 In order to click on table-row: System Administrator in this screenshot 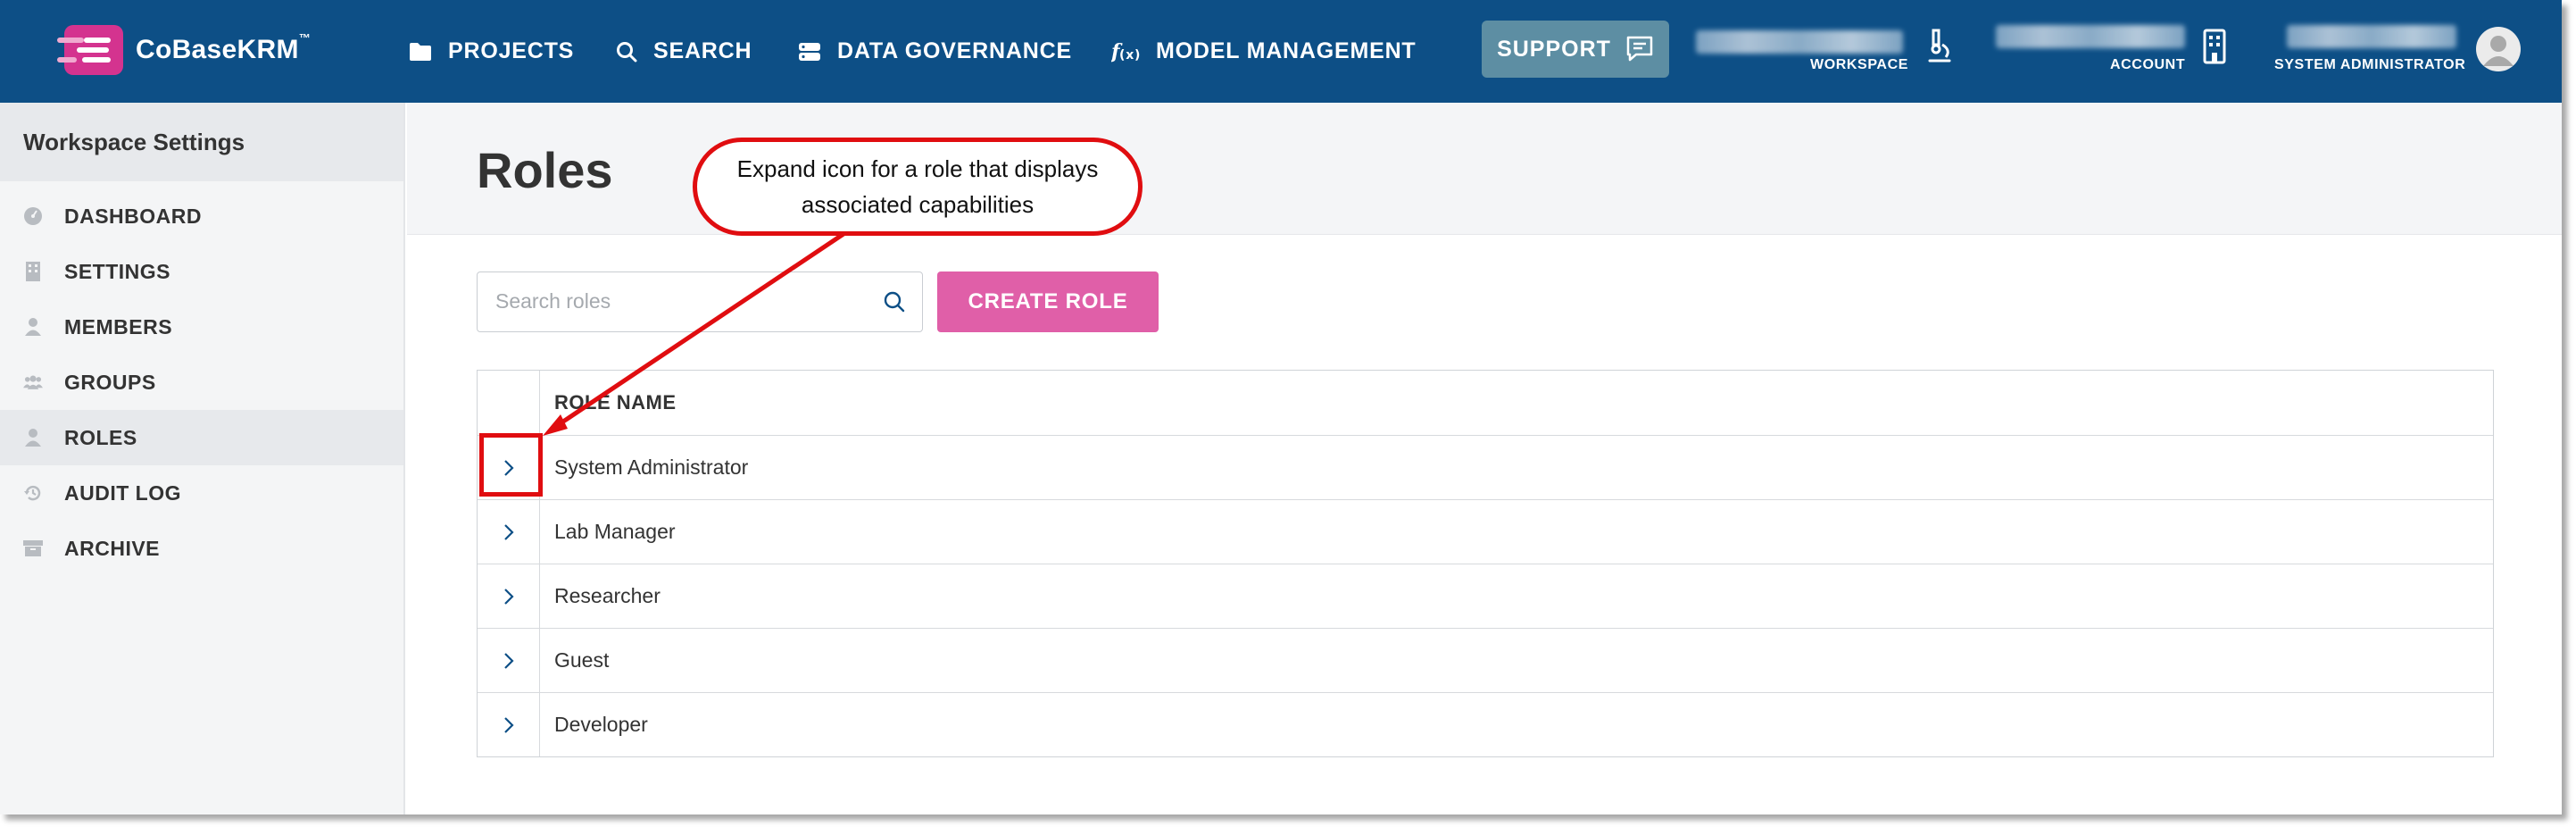, I will do `click(1485, 467)`.